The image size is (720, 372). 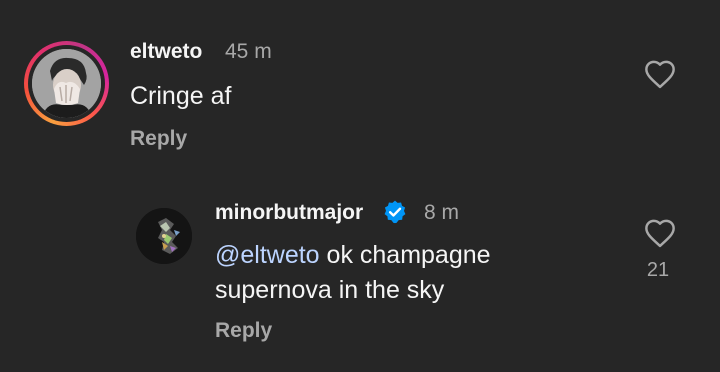 What do you see at coordinates (442, 212) in the screenshot?
I see `reply-timestamp: 8 m` at bounding box center [442, 212].